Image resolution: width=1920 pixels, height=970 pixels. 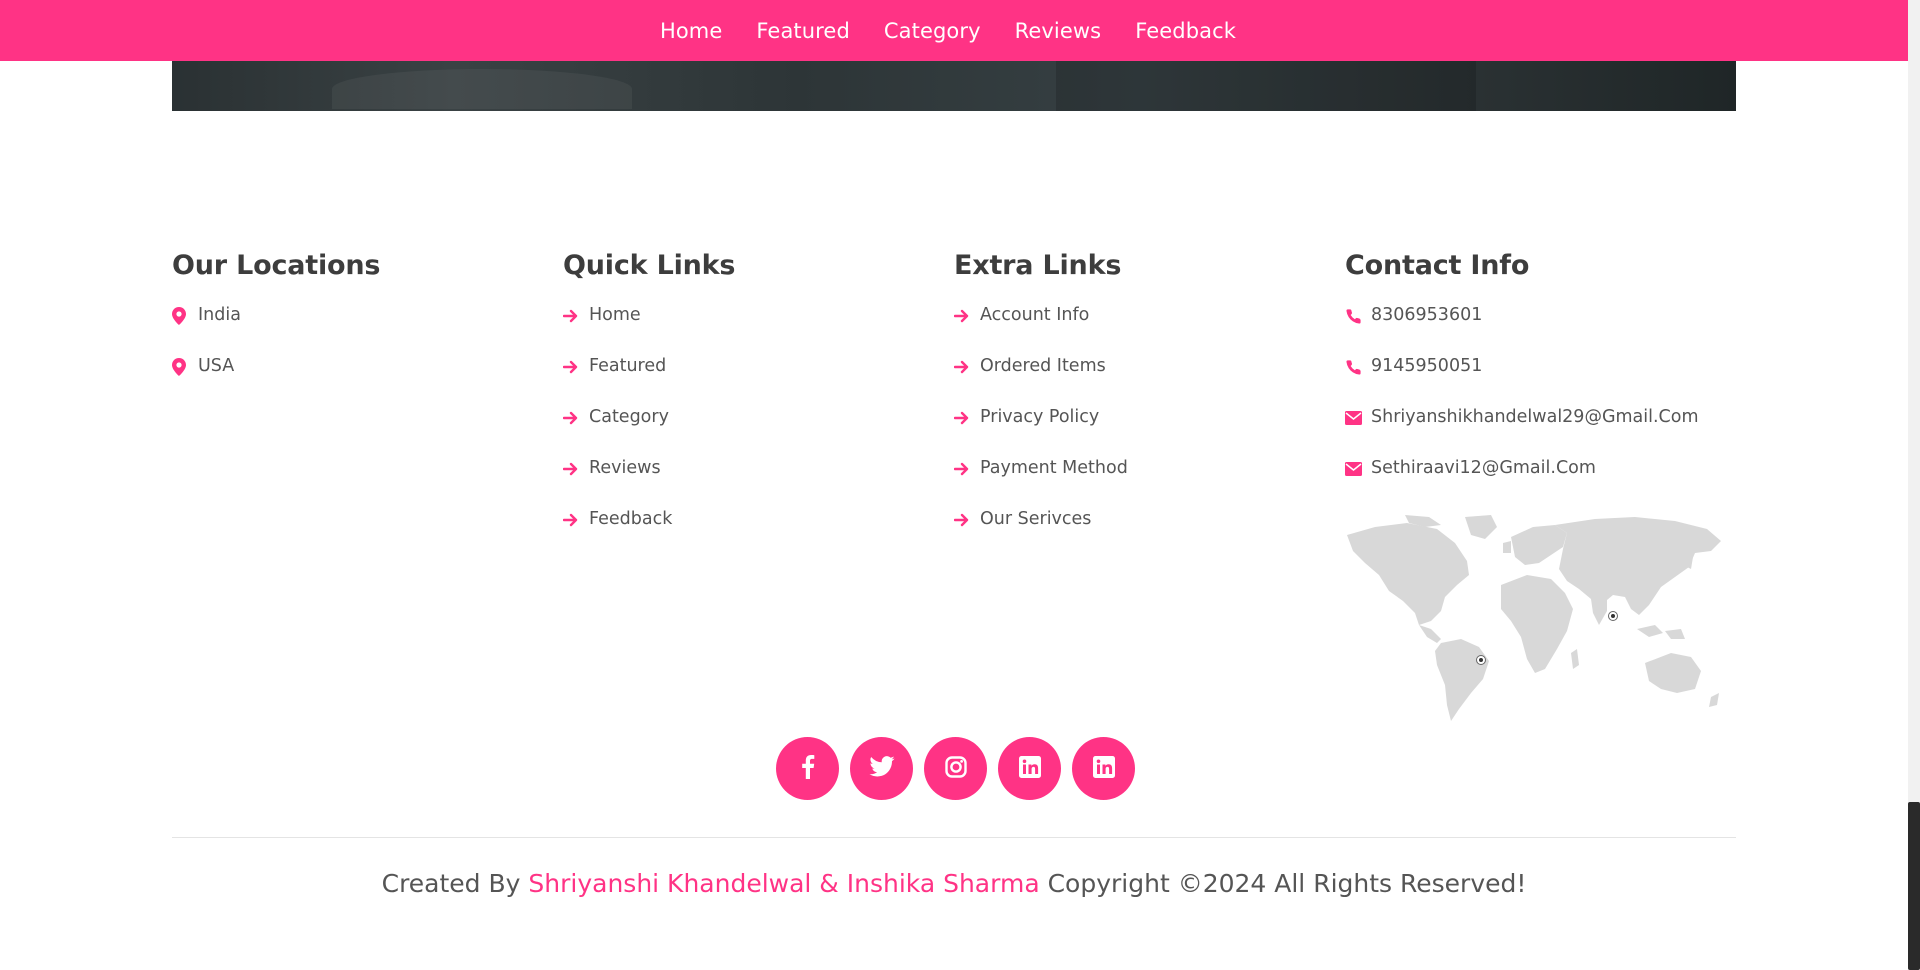 What do you see at coordinates (1043, 366) in the screenshot?
I see `extra-link-ordered-items: Ordered Items` at bounding box center [1043, 366].